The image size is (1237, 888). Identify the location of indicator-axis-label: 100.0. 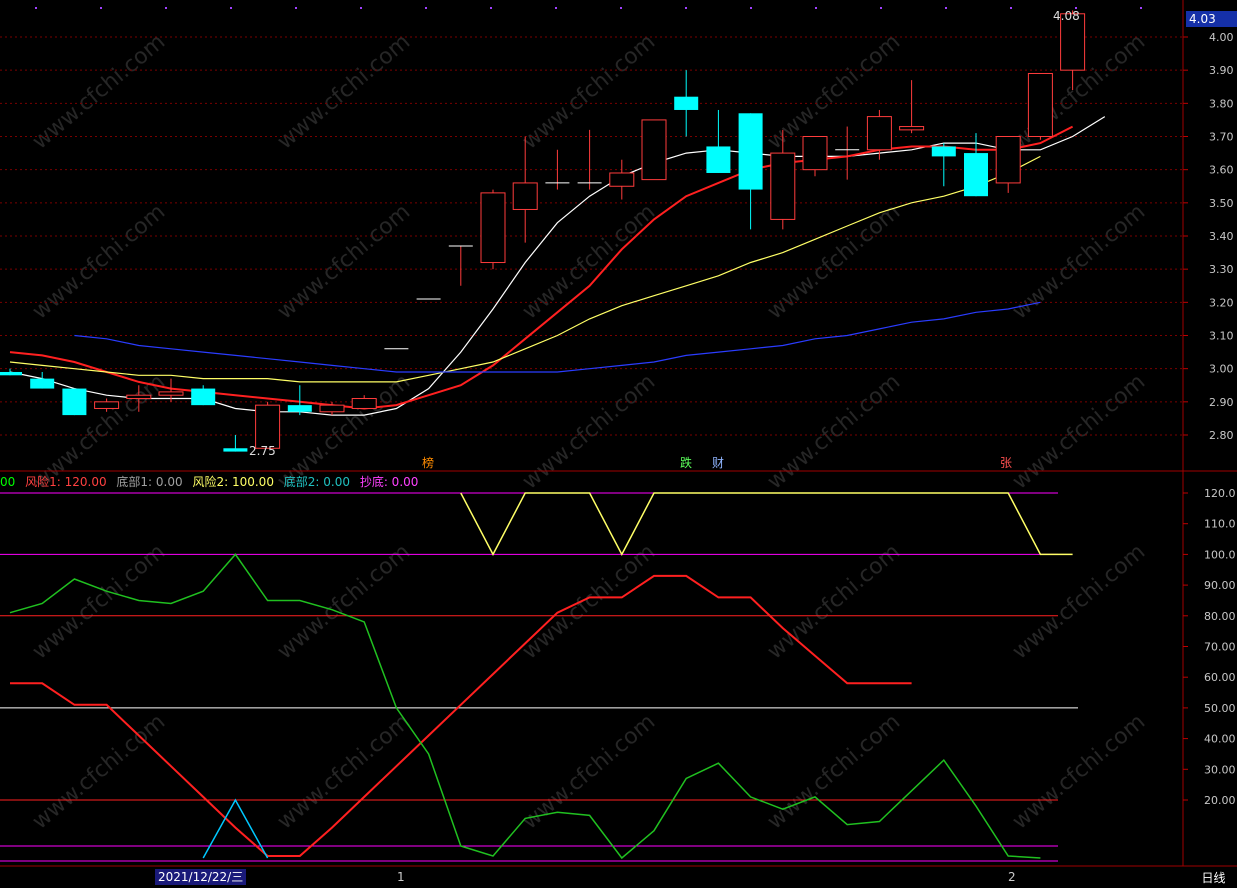
(1220, 554).